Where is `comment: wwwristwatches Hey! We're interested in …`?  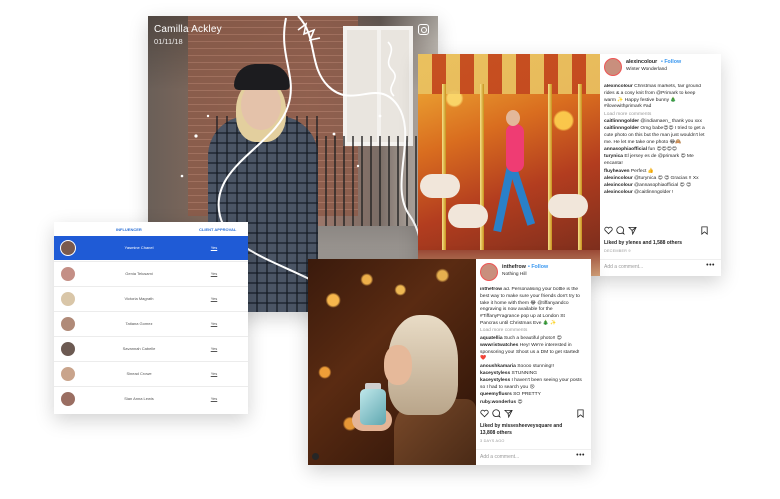 comment: wwwristwatches Hey! We're interested in … is located at coordinates (532, 353).